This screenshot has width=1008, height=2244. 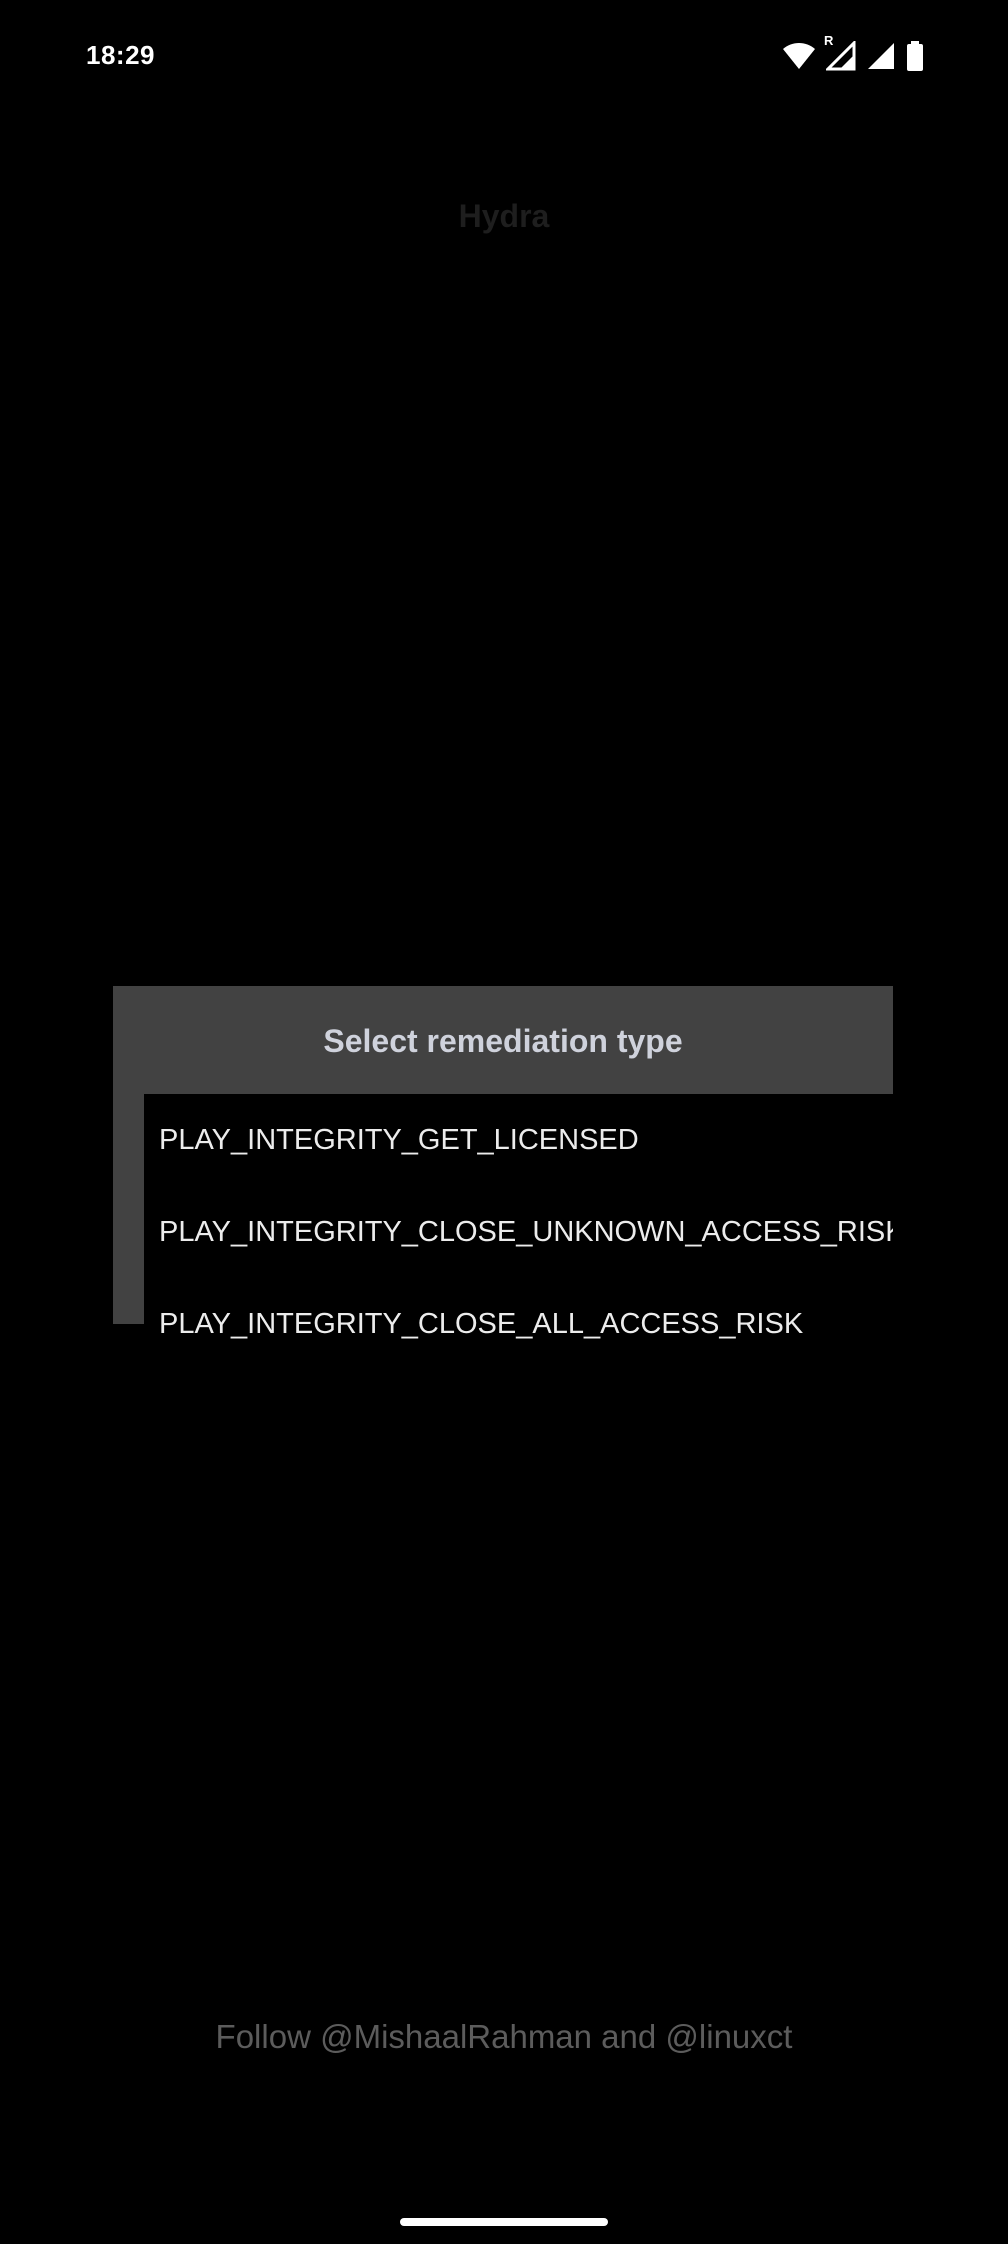 I want to click on status-time: 18:29, so click(x=120, y=55).